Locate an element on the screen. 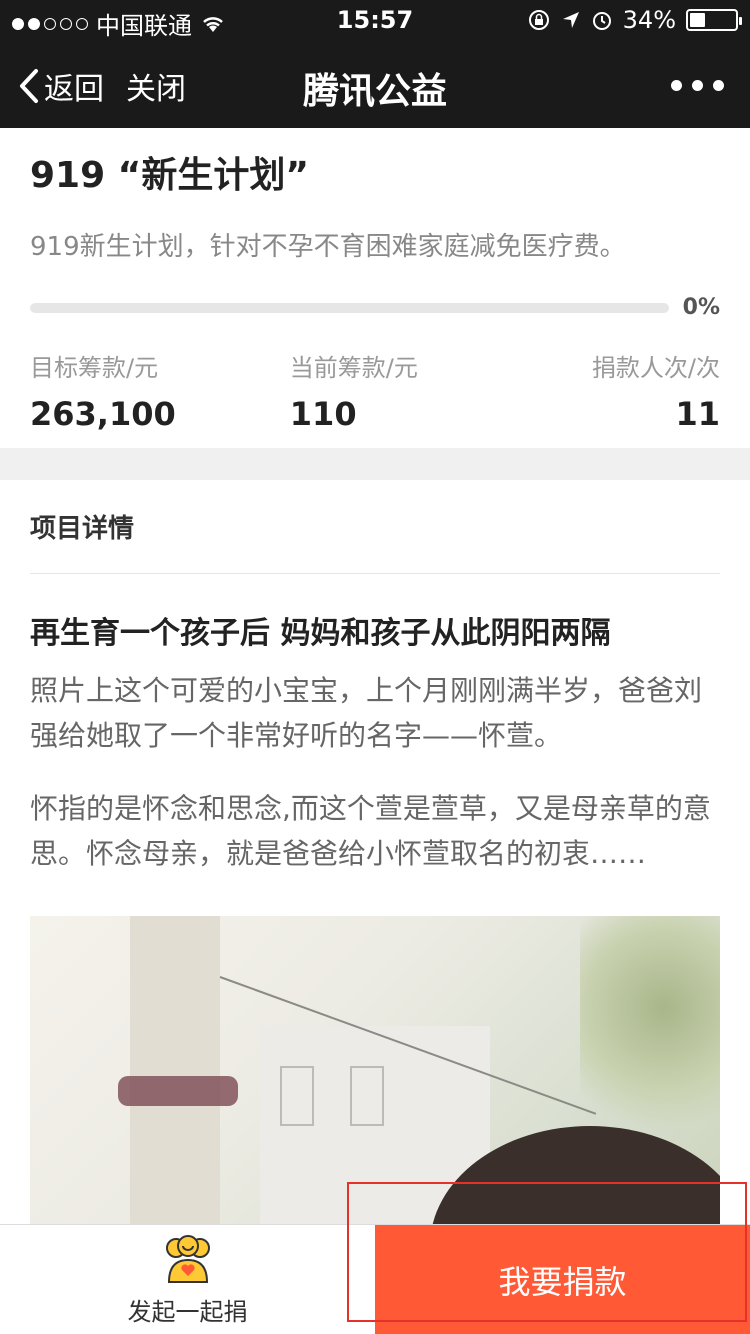 The width and height of the screenshot is (750, 1334). progress-row: 0% is located at coordinates (375, 307).